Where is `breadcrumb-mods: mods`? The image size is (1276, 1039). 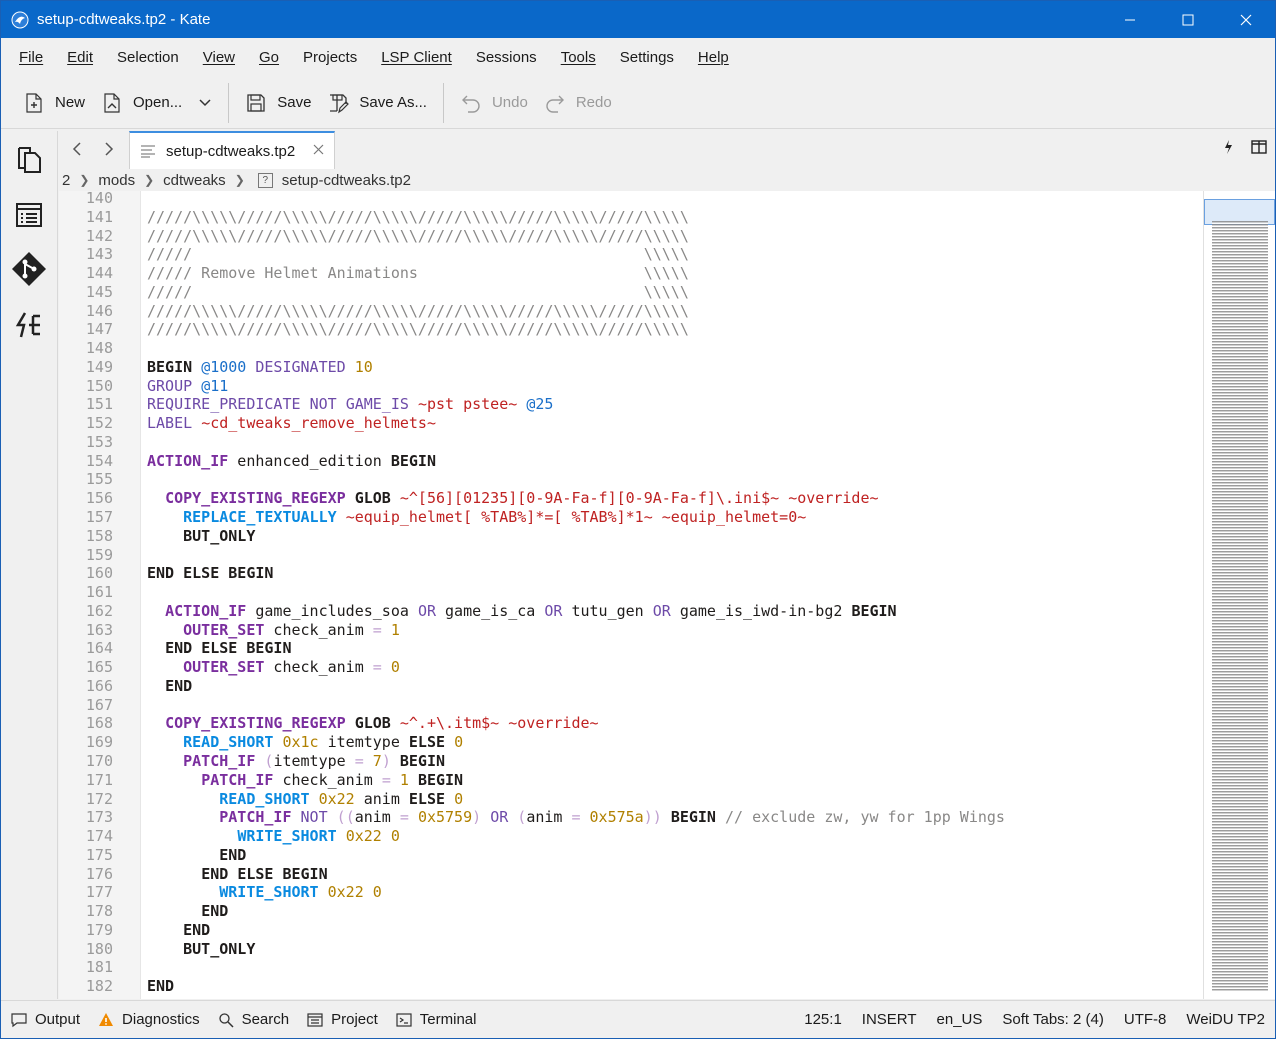
breadcrumb-mods: mods is located at coordinates (116, 180).